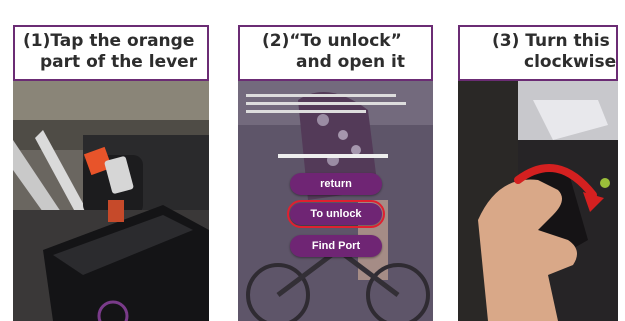 The height and width of the screenshot is (321, 625). I want to click on step-2-caption: (2)“To unlock” and open it, so click(335, 53).